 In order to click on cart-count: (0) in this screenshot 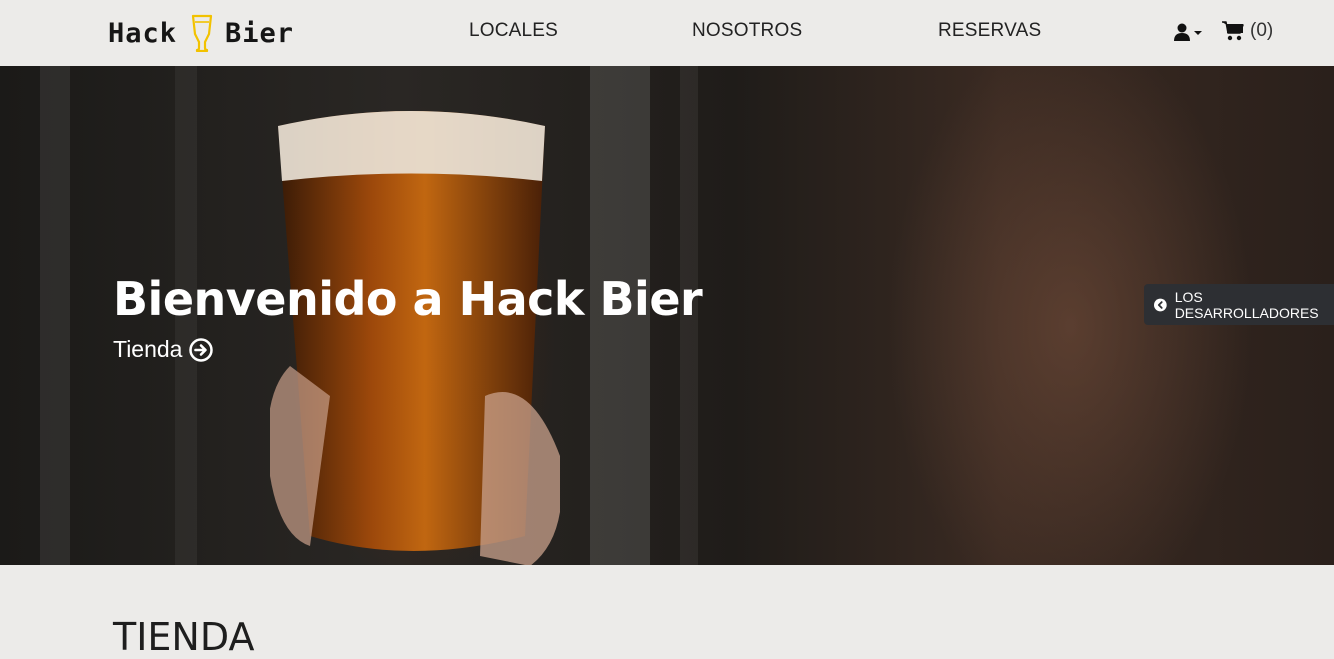, I will do `click(1262, 30)`.